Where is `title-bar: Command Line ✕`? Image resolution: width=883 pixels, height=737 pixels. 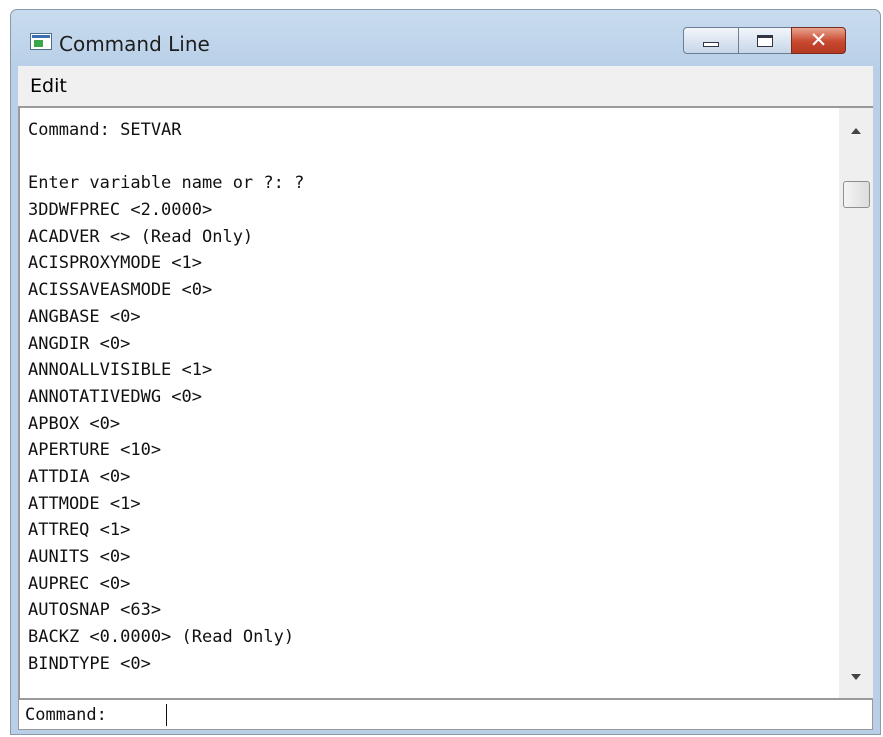
title-bar: Command Line ✕ is located at coordinates (445, 38).